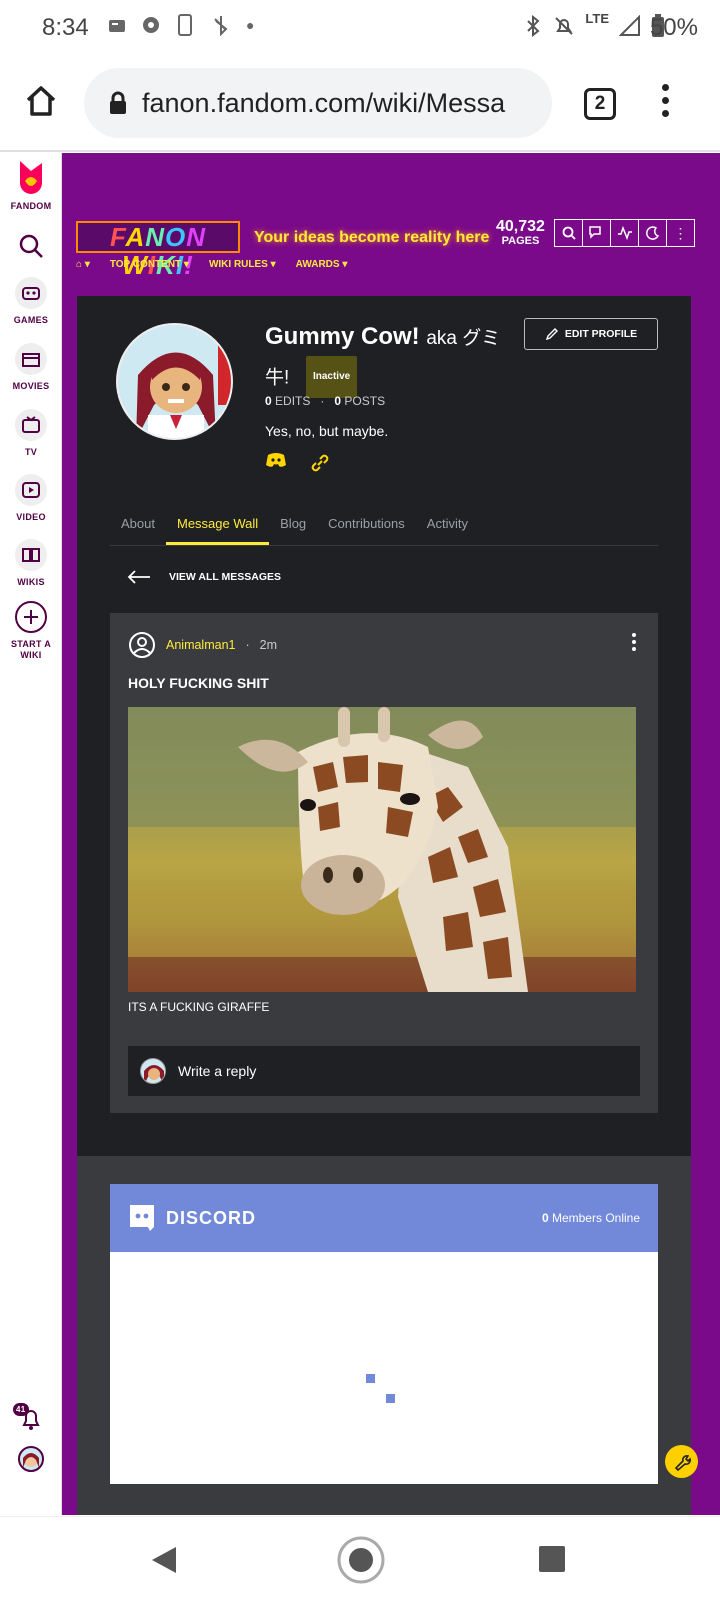  I want to click on wiki-more-button: ⋮, so click(680, 233).